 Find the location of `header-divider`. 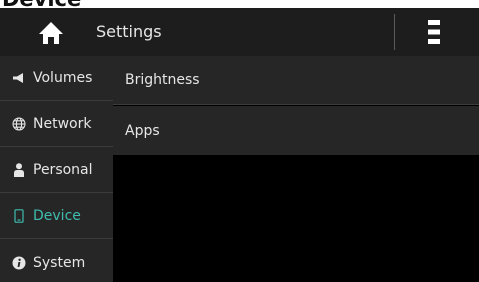

header-divider is located at coordinates (394, 32).